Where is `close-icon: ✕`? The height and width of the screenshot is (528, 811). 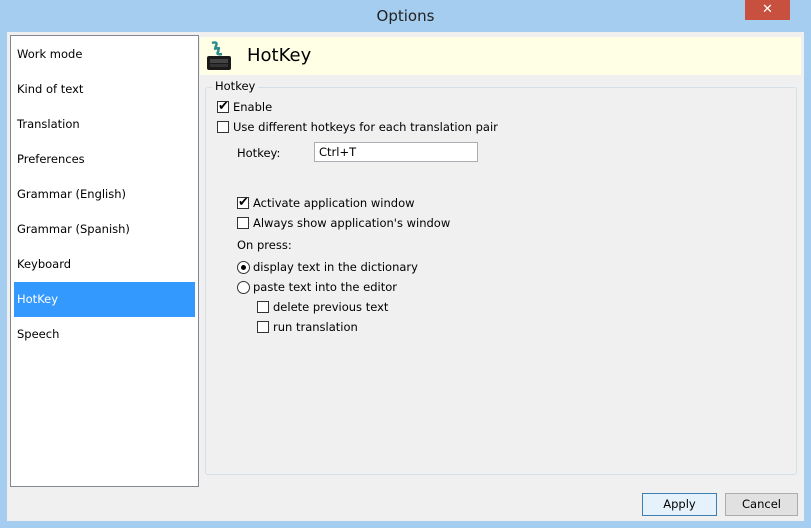 close-icon: ✕ is located at coordinates (767, 9).